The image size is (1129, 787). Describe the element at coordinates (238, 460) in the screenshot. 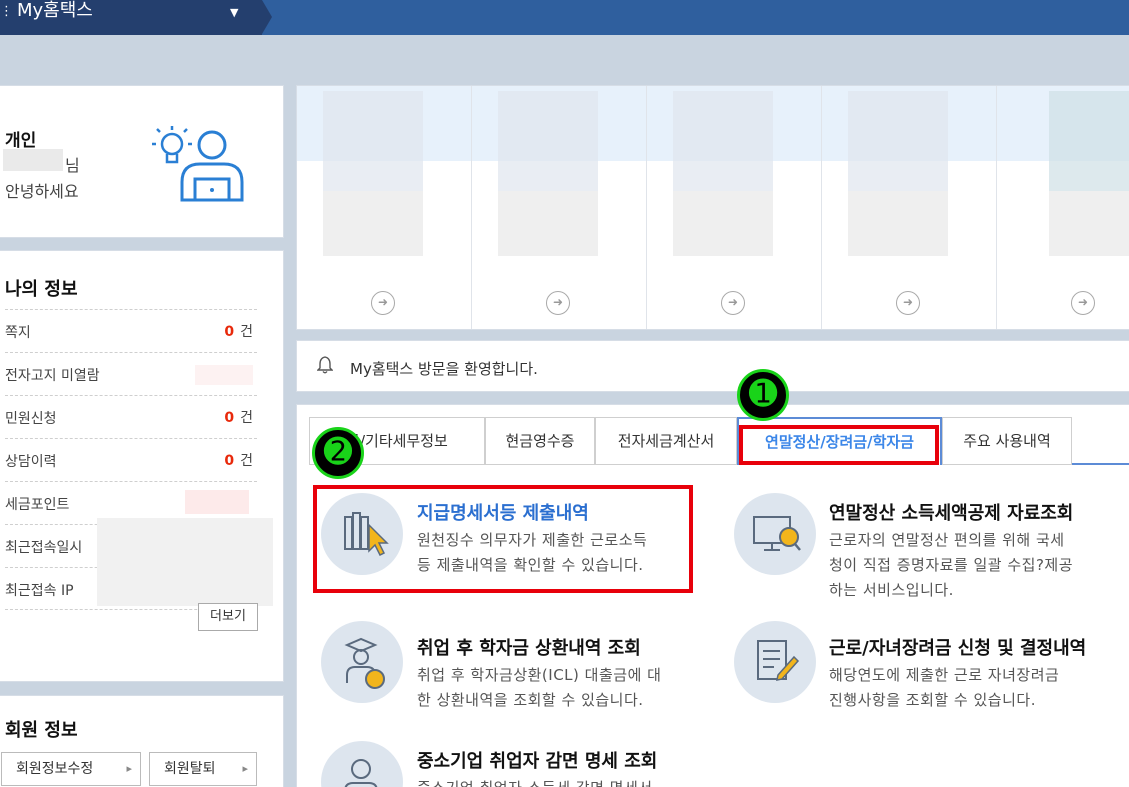

I see `consult-count: 0건` at that location.